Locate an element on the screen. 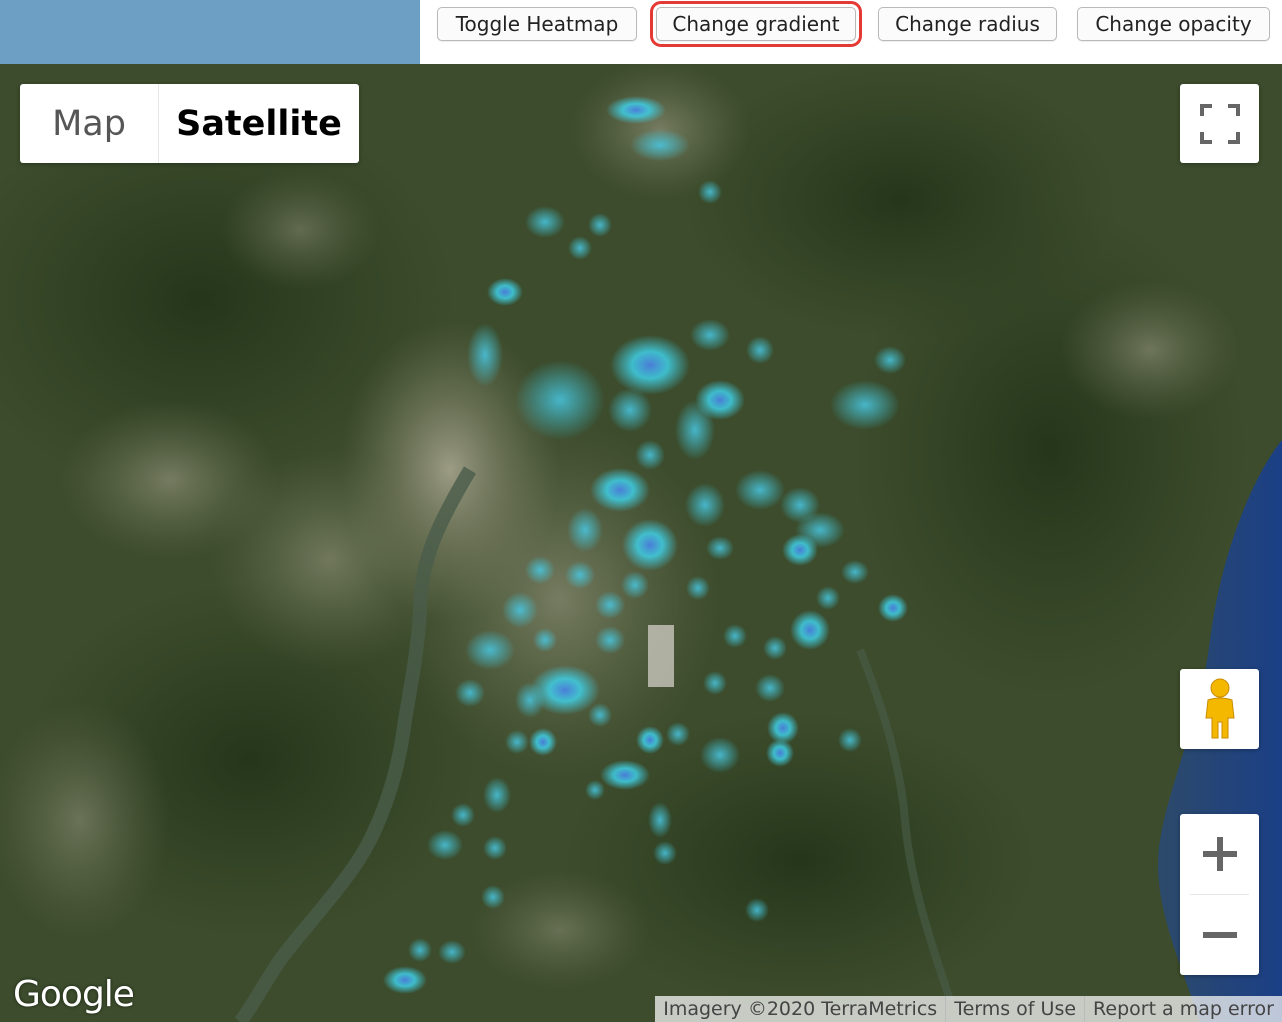 The width and height of the screenshot is (1282, 1022). map-type-satellite-button: Satellite is located at coordinates (259, 123).